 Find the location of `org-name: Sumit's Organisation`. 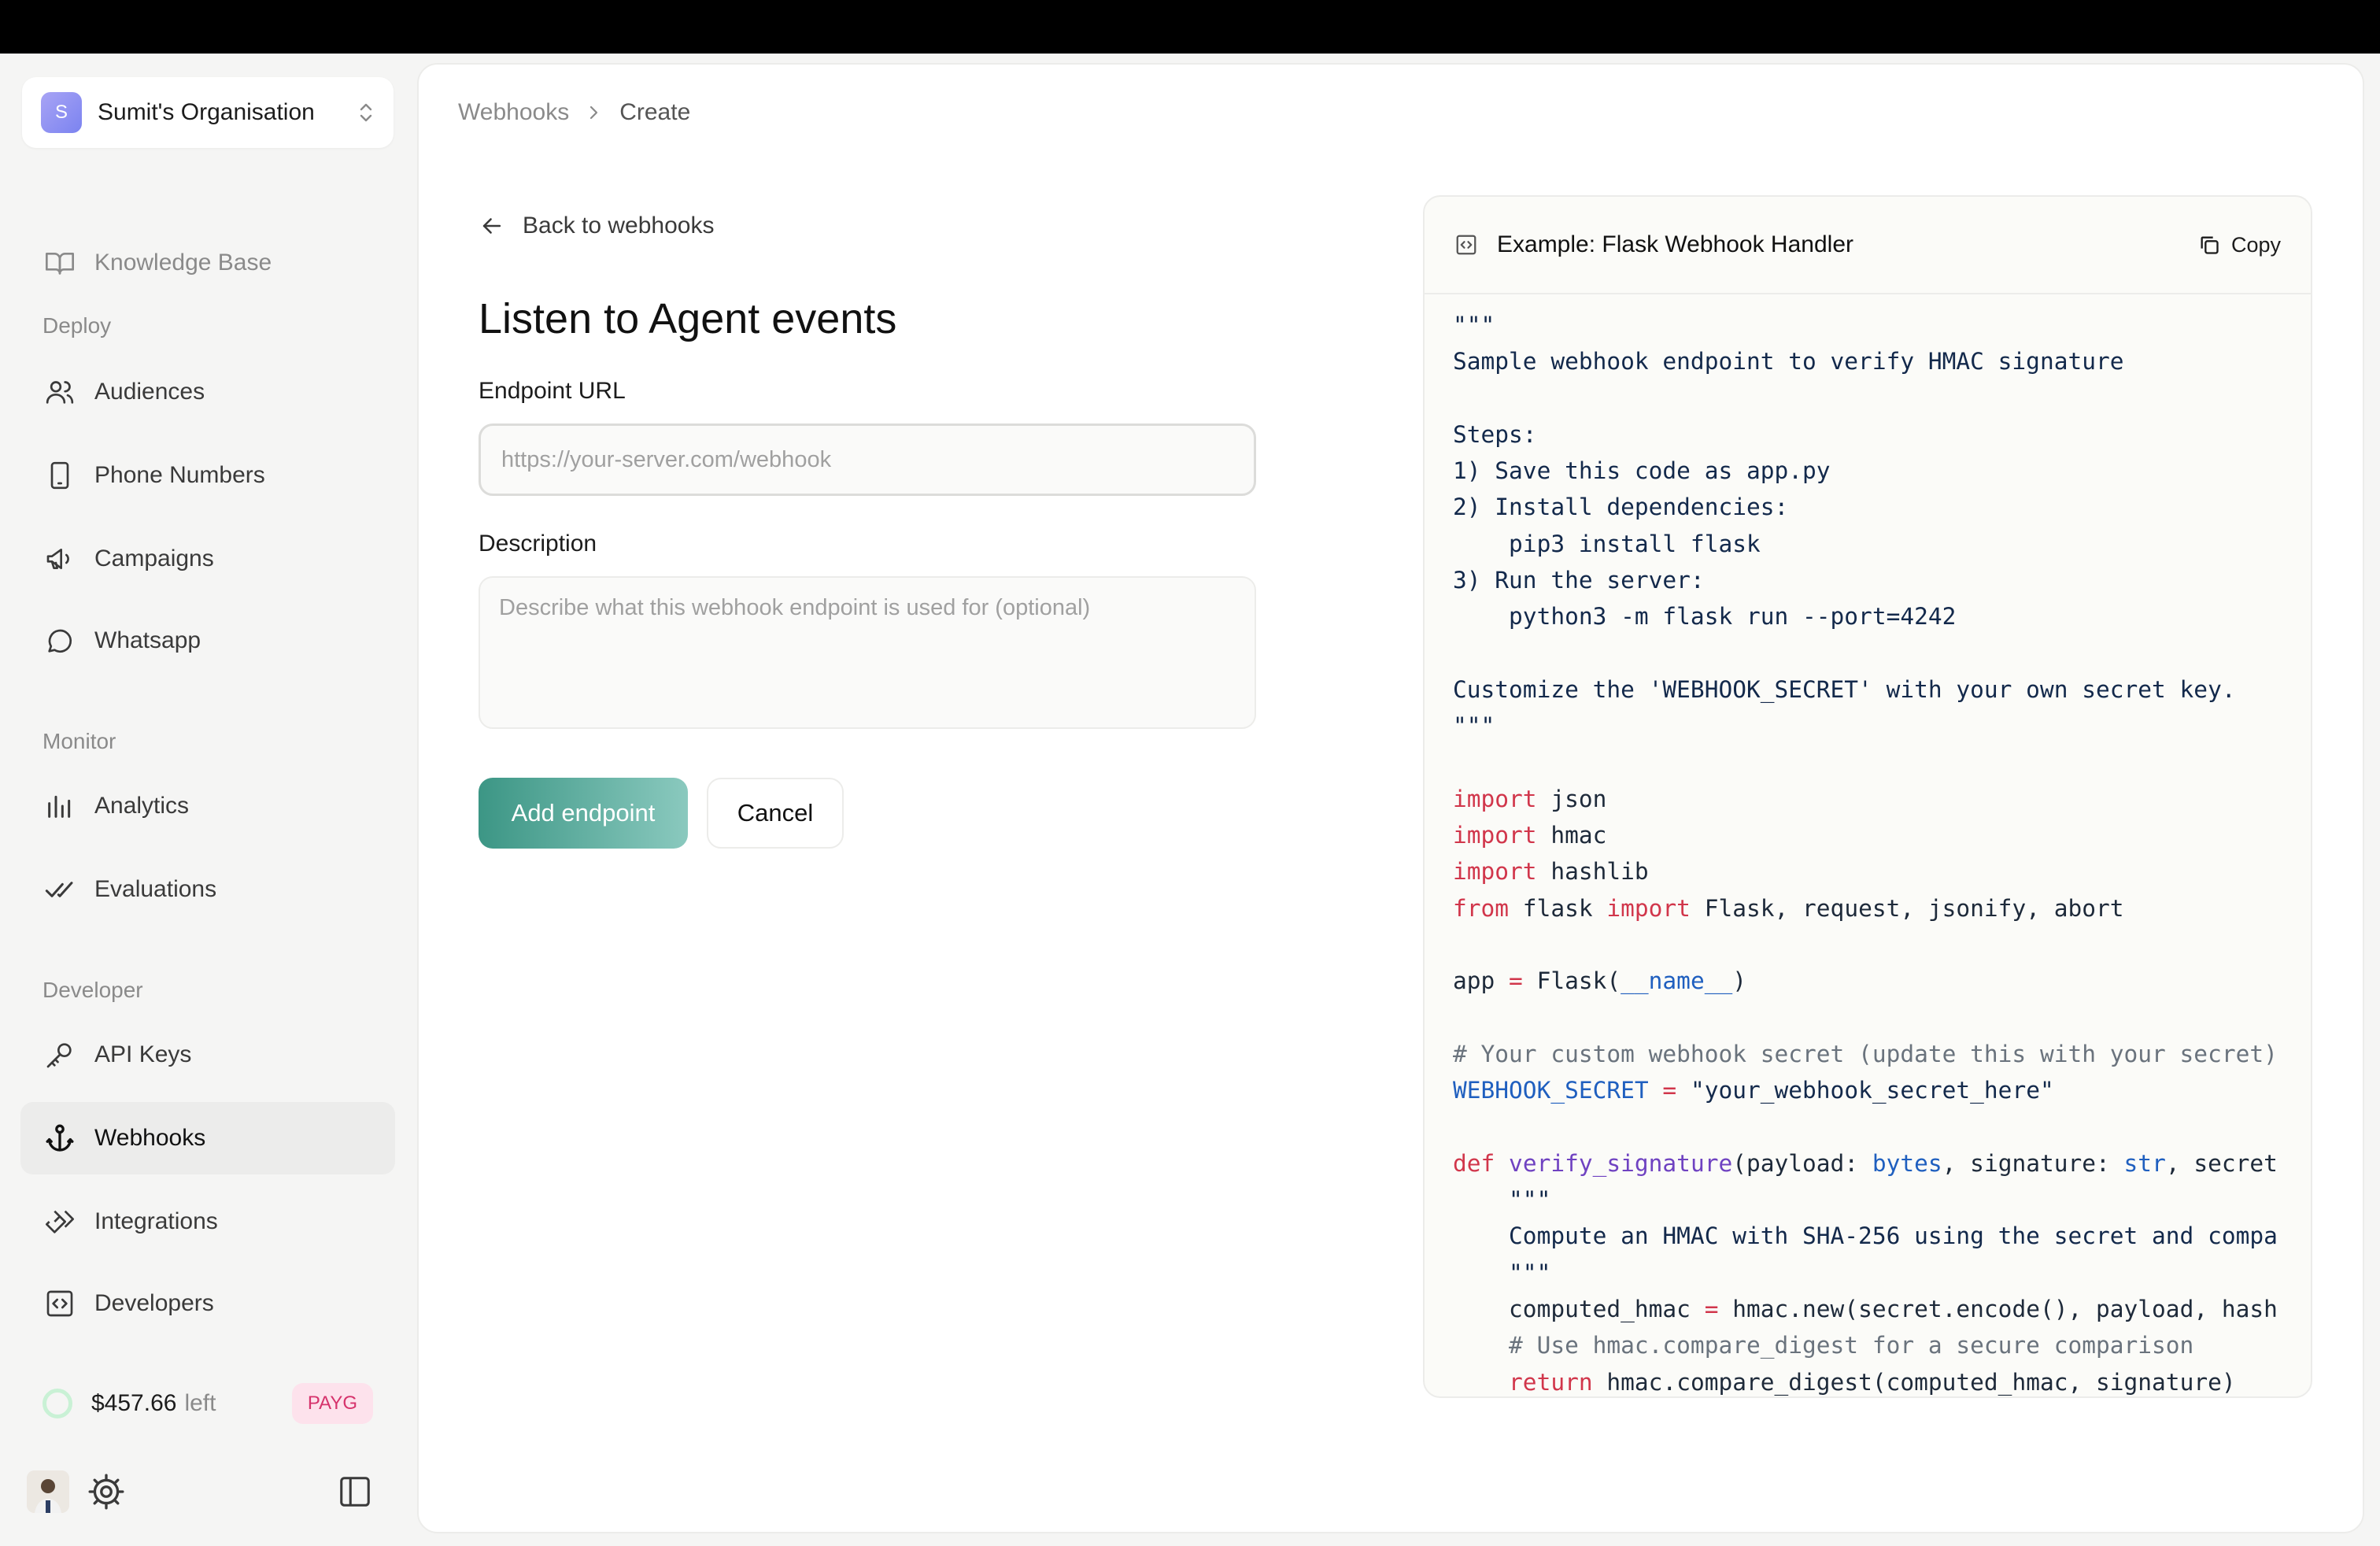

org-name: Sumit's Organisation is located at coordinates (206, 112).